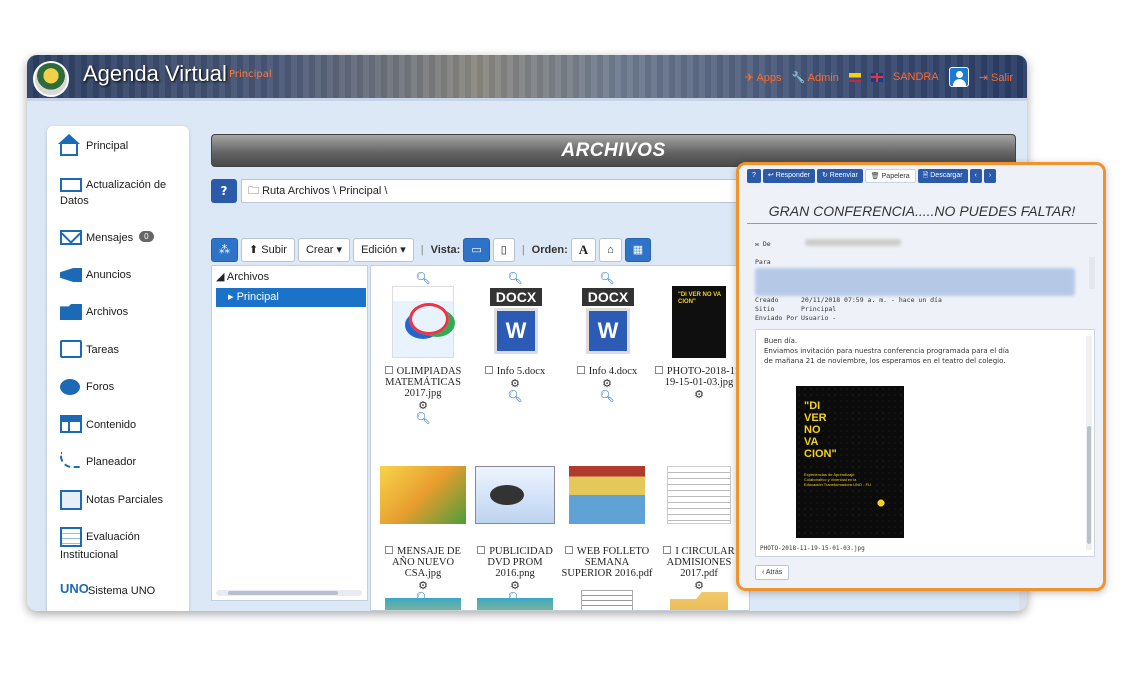 Image resolution: width=1137 pixels, height=700 pixels. I want to click on file-item: PUBLICIDAD DVD PROM 2016.png ⚙ 🔍︎, so click(515, 534).